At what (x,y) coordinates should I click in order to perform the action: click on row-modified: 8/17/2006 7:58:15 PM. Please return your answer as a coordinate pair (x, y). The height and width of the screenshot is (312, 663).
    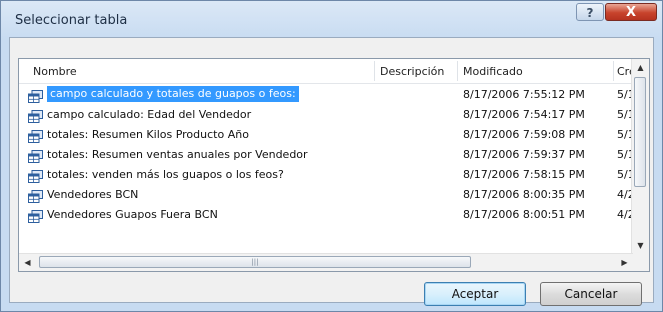
    Looking at the image, I should click on (524, 174).